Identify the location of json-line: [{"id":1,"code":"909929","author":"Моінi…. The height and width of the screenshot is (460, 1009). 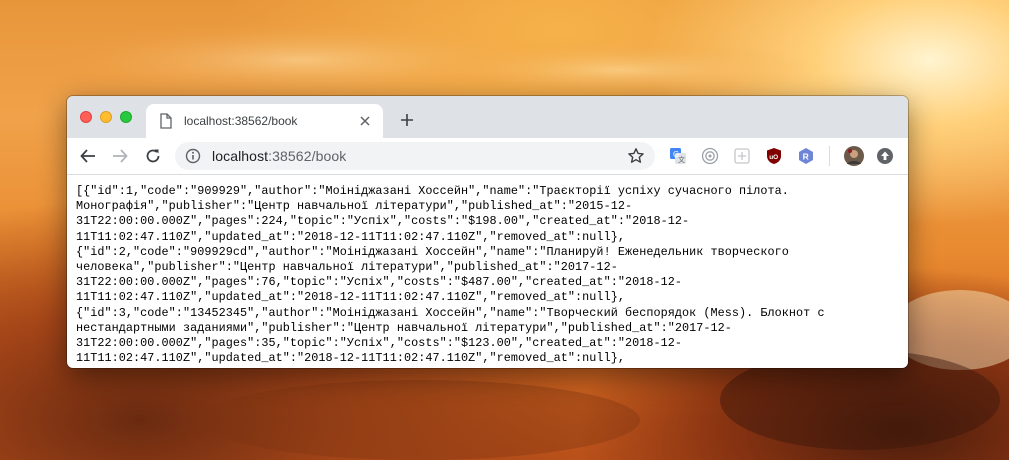
(432, 191).